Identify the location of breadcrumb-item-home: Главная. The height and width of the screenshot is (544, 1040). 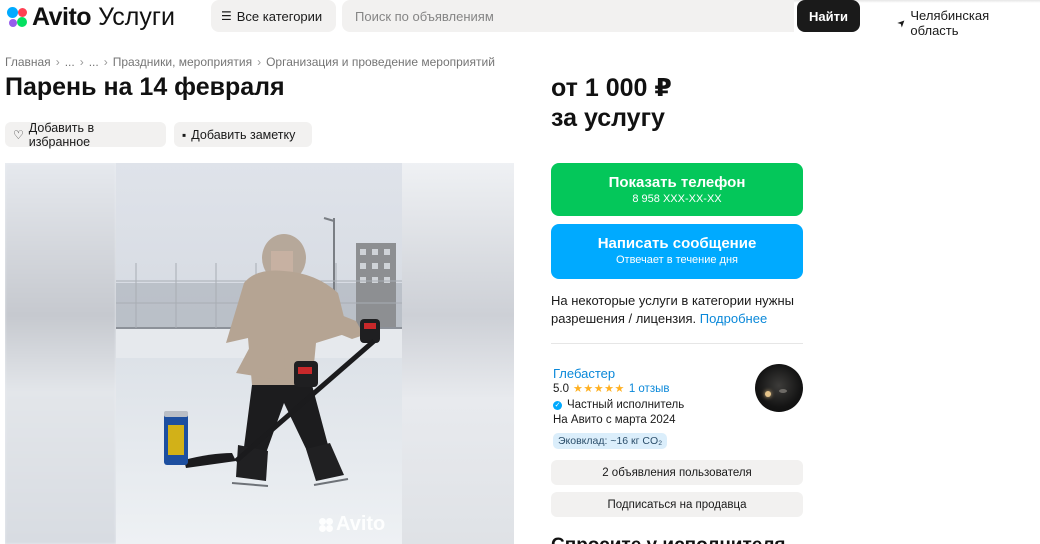
(28, 62).